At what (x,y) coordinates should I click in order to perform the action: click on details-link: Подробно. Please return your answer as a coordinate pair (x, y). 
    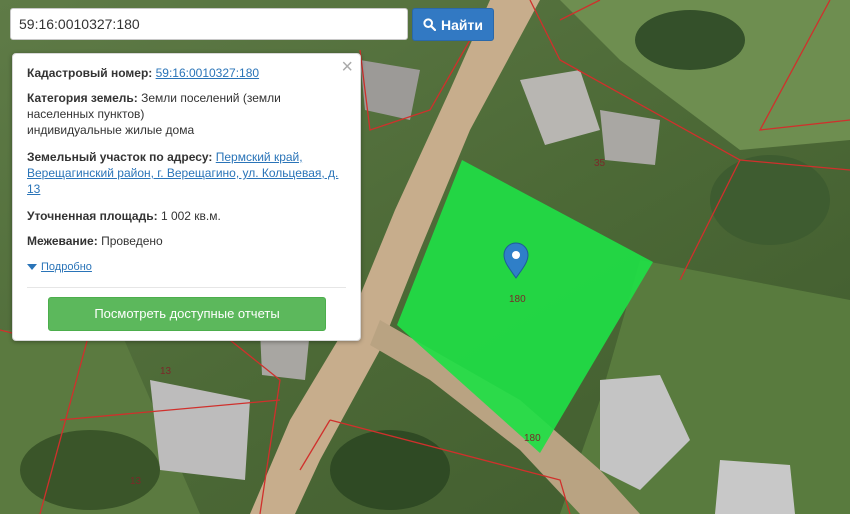
    Looking at the image, I should click on (66, 267).